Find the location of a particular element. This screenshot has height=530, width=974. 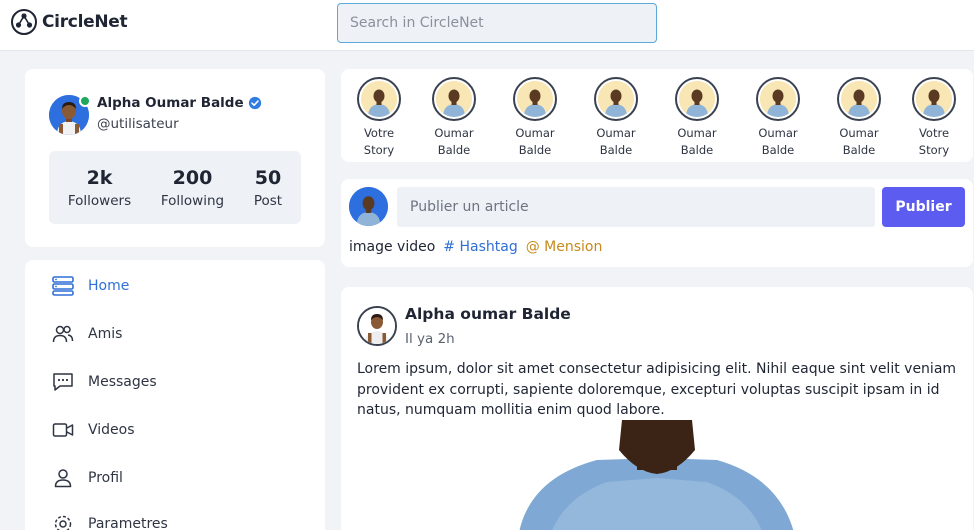

sidebar-item-home: Home is located at coordinates (90, 286).